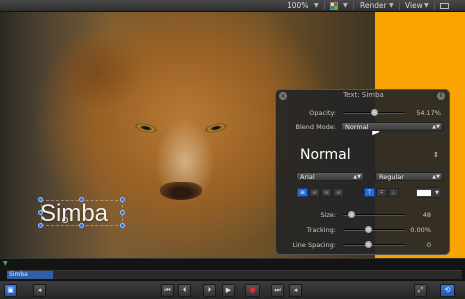 The width and height of the screenshot is (465, 299). What do you see at coordinates (409, 176) in the screenshot?
I see `font-style-select: Regular ▲▼` at bounding box center [409, 176].